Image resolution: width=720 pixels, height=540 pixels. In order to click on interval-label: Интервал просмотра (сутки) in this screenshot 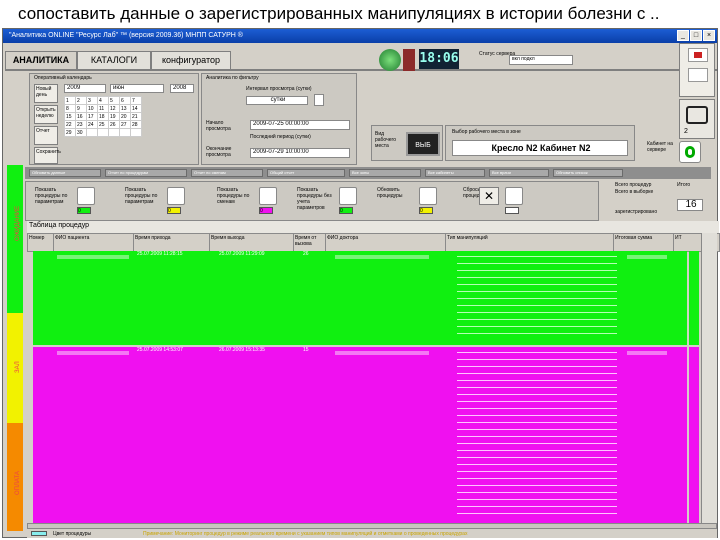, I will do `click(279, 89)`.